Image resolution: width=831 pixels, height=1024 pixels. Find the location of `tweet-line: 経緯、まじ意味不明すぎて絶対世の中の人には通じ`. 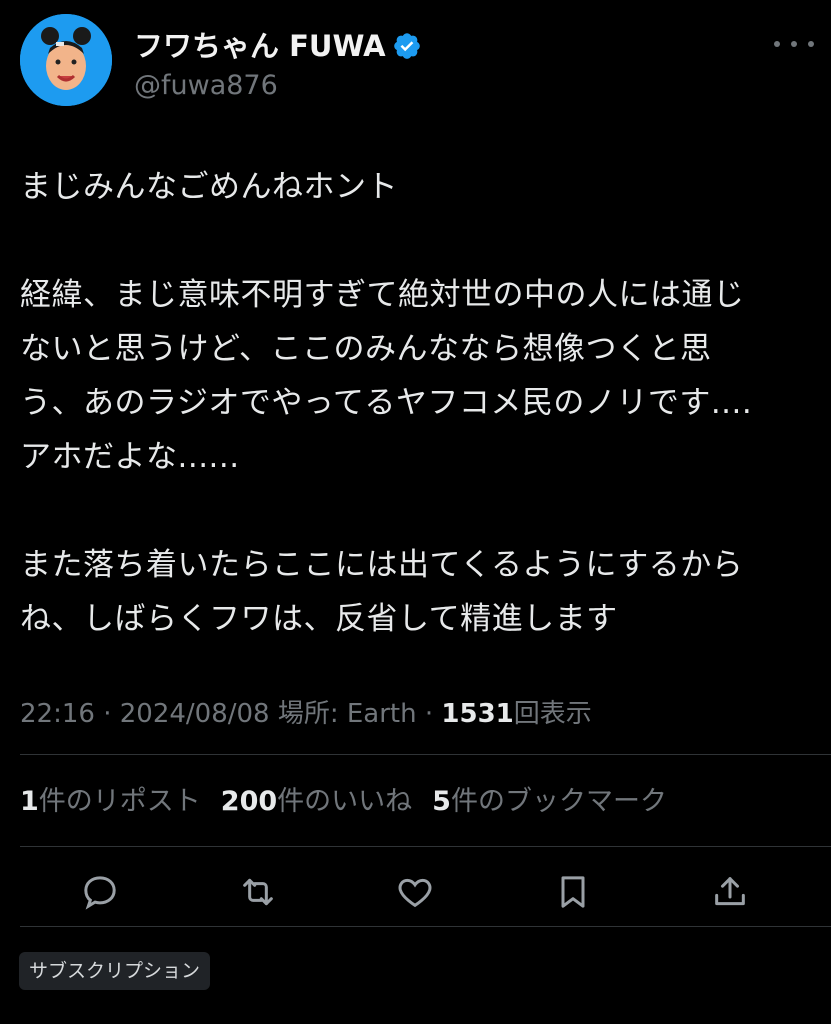

tweet-line: 経緯、まじ意味不明すぎて絶対世の中の人には通じ is located at coordinates (382, 295).